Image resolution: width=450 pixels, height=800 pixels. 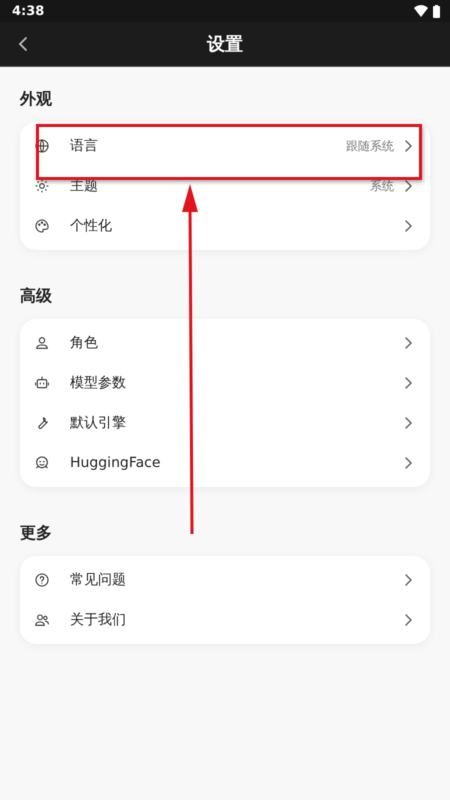 I want to click on palette-icon, so click(x=42, y=226).